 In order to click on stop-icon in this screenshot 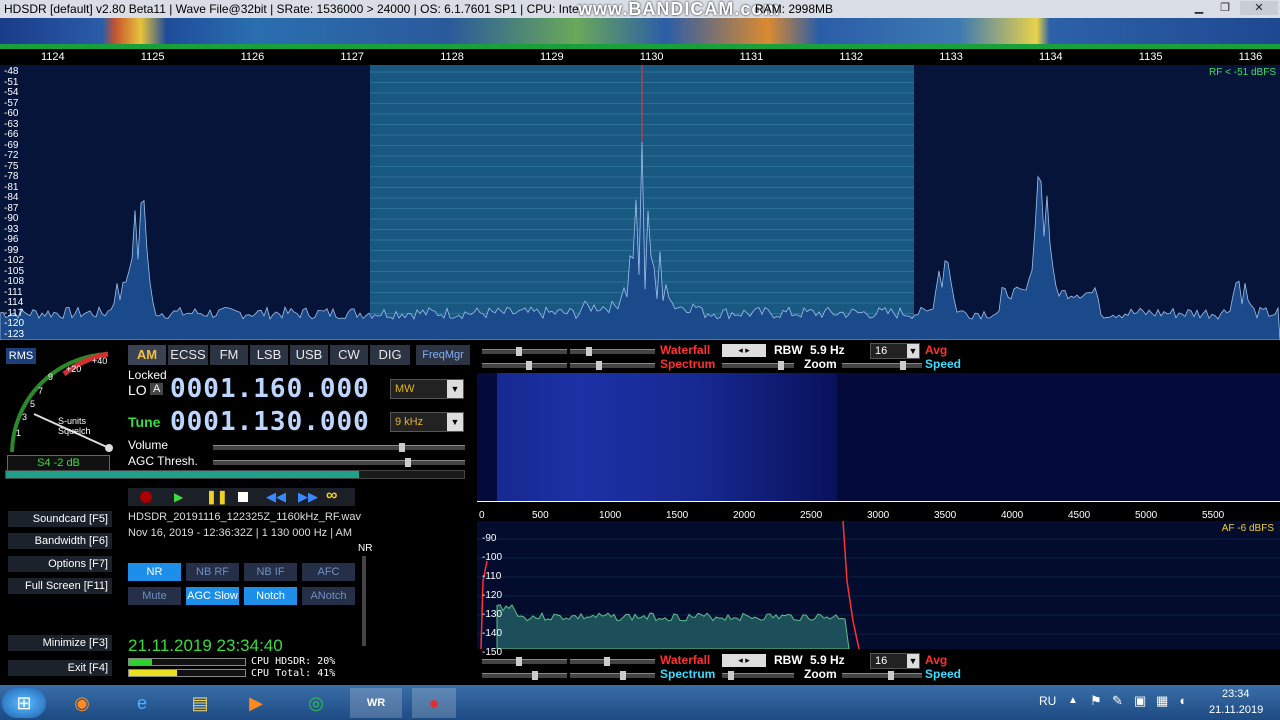, I will do `click(243, 497)`.